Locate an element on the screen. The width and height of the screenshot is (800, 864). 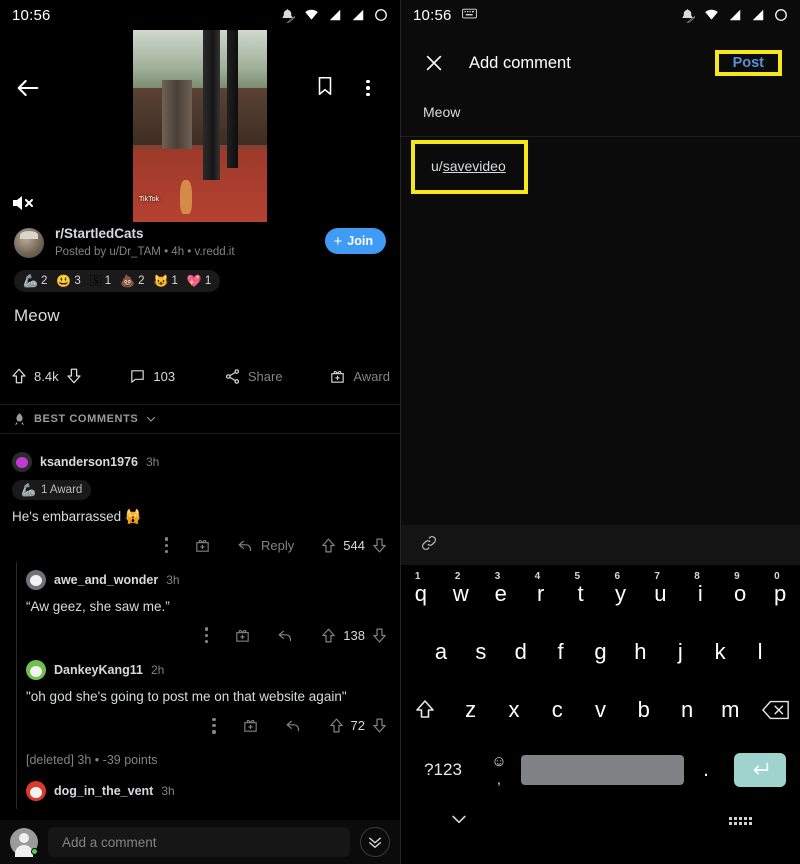
volume-muted-icon is located at coordinates (23, 203).